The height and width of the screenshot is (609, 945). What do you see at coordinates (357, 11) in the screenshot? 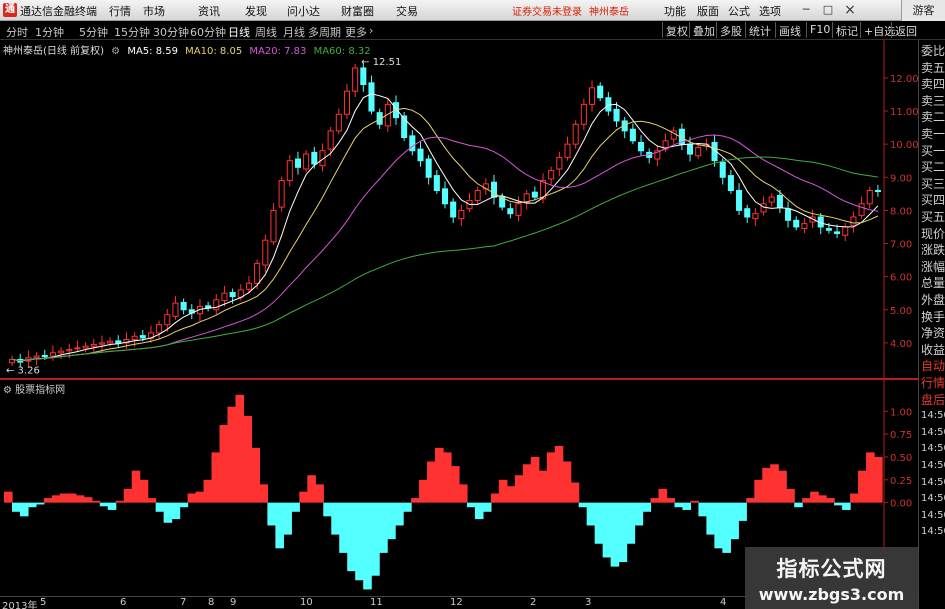
I see `menu-item-wealth: 财富圈` at bounding box center [357, 11].